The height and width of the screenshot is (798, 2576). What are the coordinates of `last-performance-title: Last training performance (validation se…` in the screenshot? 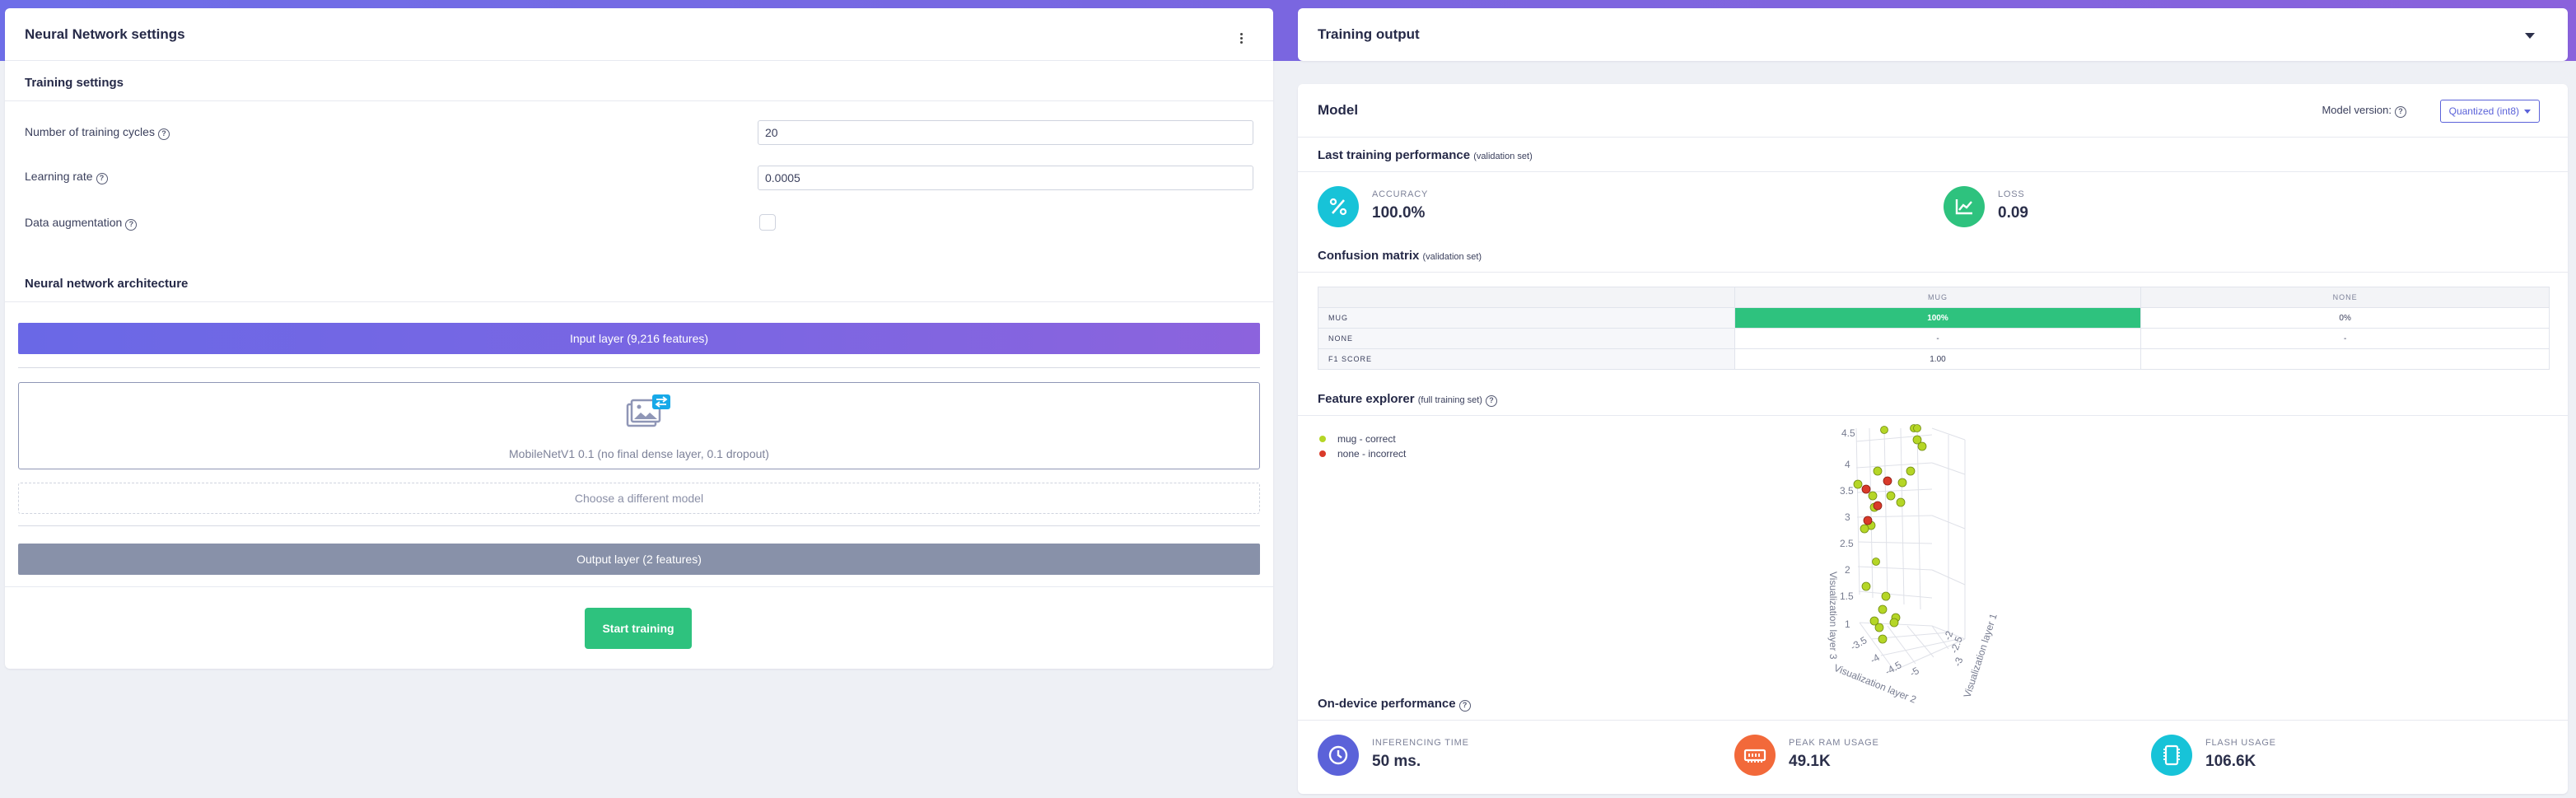 It's located at (1425, 155).